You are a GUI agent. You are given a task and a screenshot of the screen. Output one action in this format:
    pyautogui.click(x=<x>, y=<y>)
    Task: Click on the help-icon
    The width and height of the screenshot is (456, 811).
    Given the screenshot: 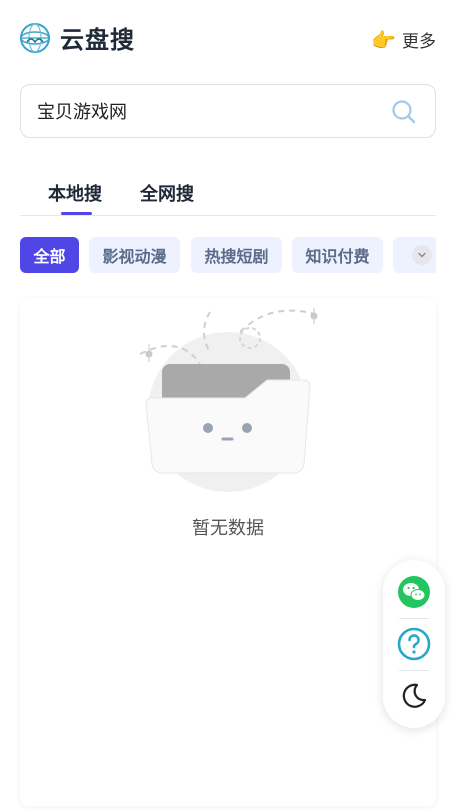 What is the action you would take?
    pyautogui.click(x=414, y=644)
    